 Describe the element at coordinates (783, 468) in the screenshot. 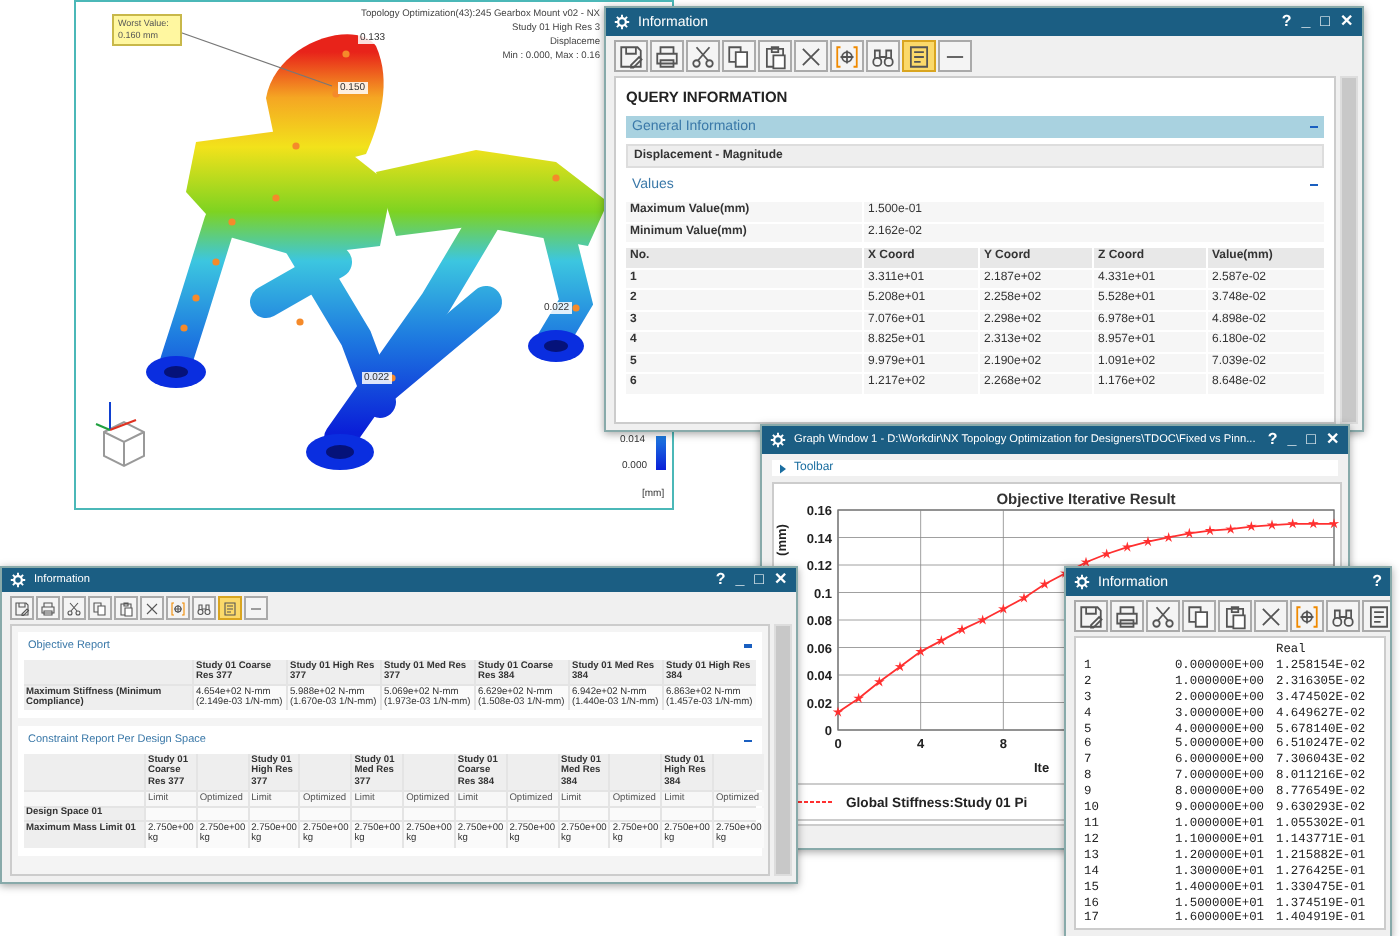

I see `expand-arrow-icon` at that location.